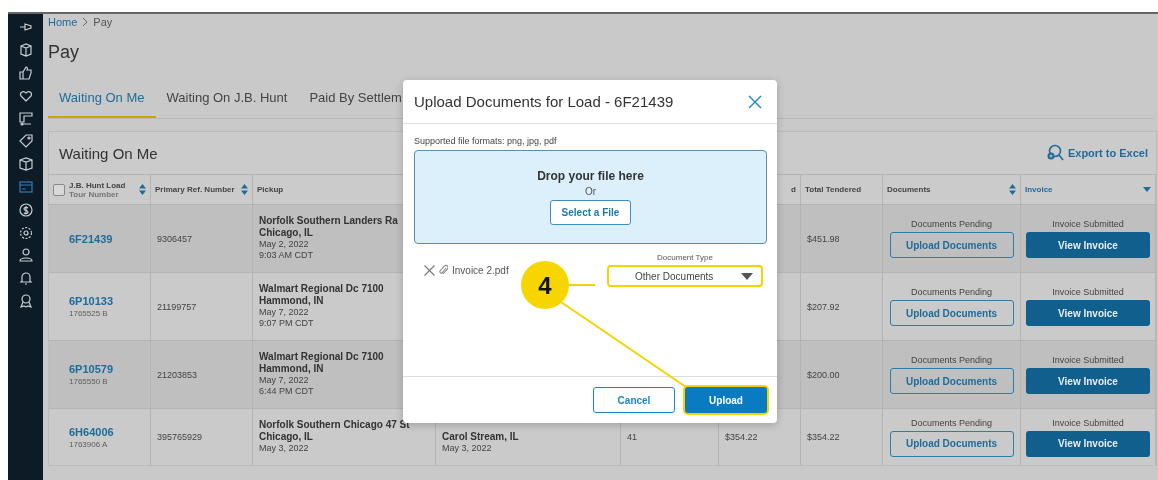  Describe the element at coordinates (952, 189) in the screenshot. I see `column-header: Documents` at that location.